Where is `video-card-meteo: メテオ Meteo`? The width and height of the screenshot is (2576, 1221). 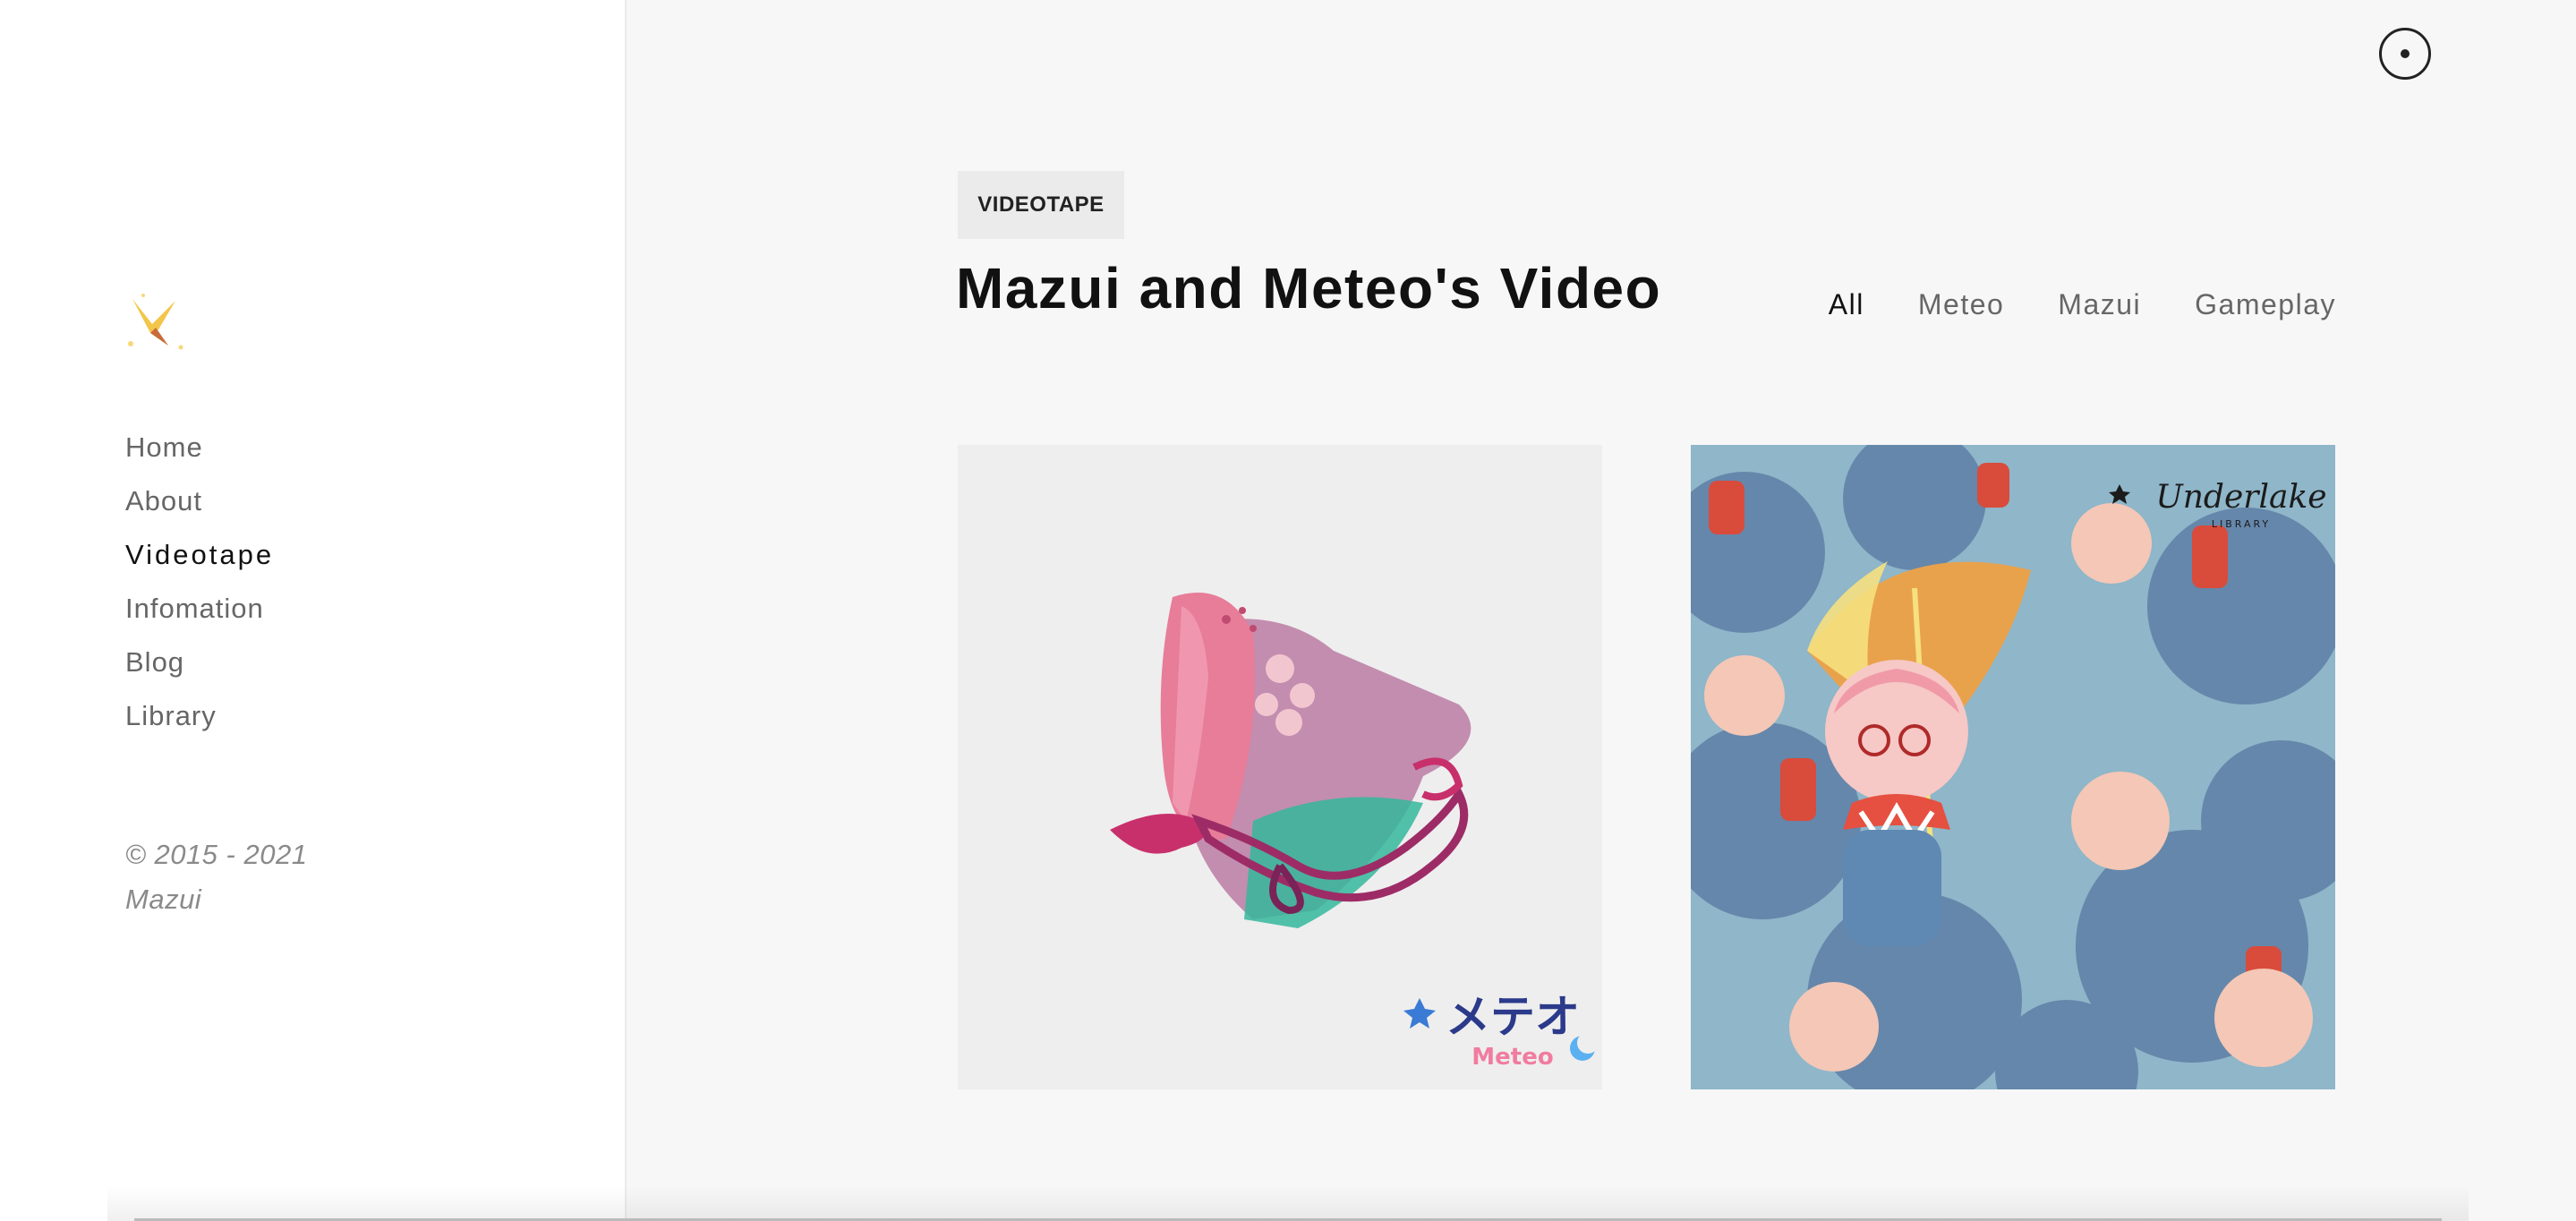
video-card-meteo: メテオ Meteo is located at coordinates (1280, 767).